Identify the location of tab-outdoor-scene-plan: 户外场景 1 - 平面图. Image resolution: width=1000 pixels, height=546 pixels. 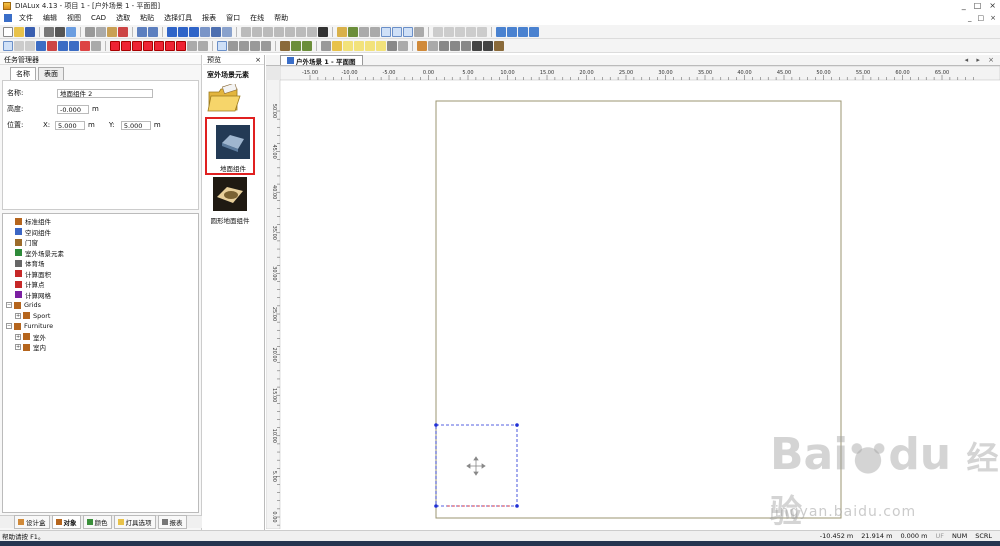
(321, 60).